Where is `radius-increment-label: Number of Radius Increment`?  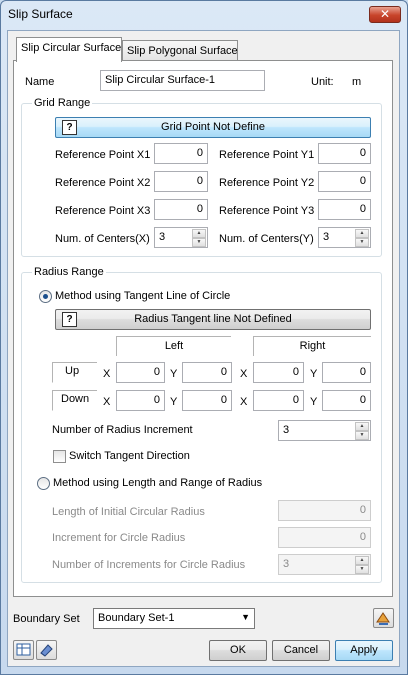
radius-increment-label: Number of Radius Increment is located at coordinates (122, 430).